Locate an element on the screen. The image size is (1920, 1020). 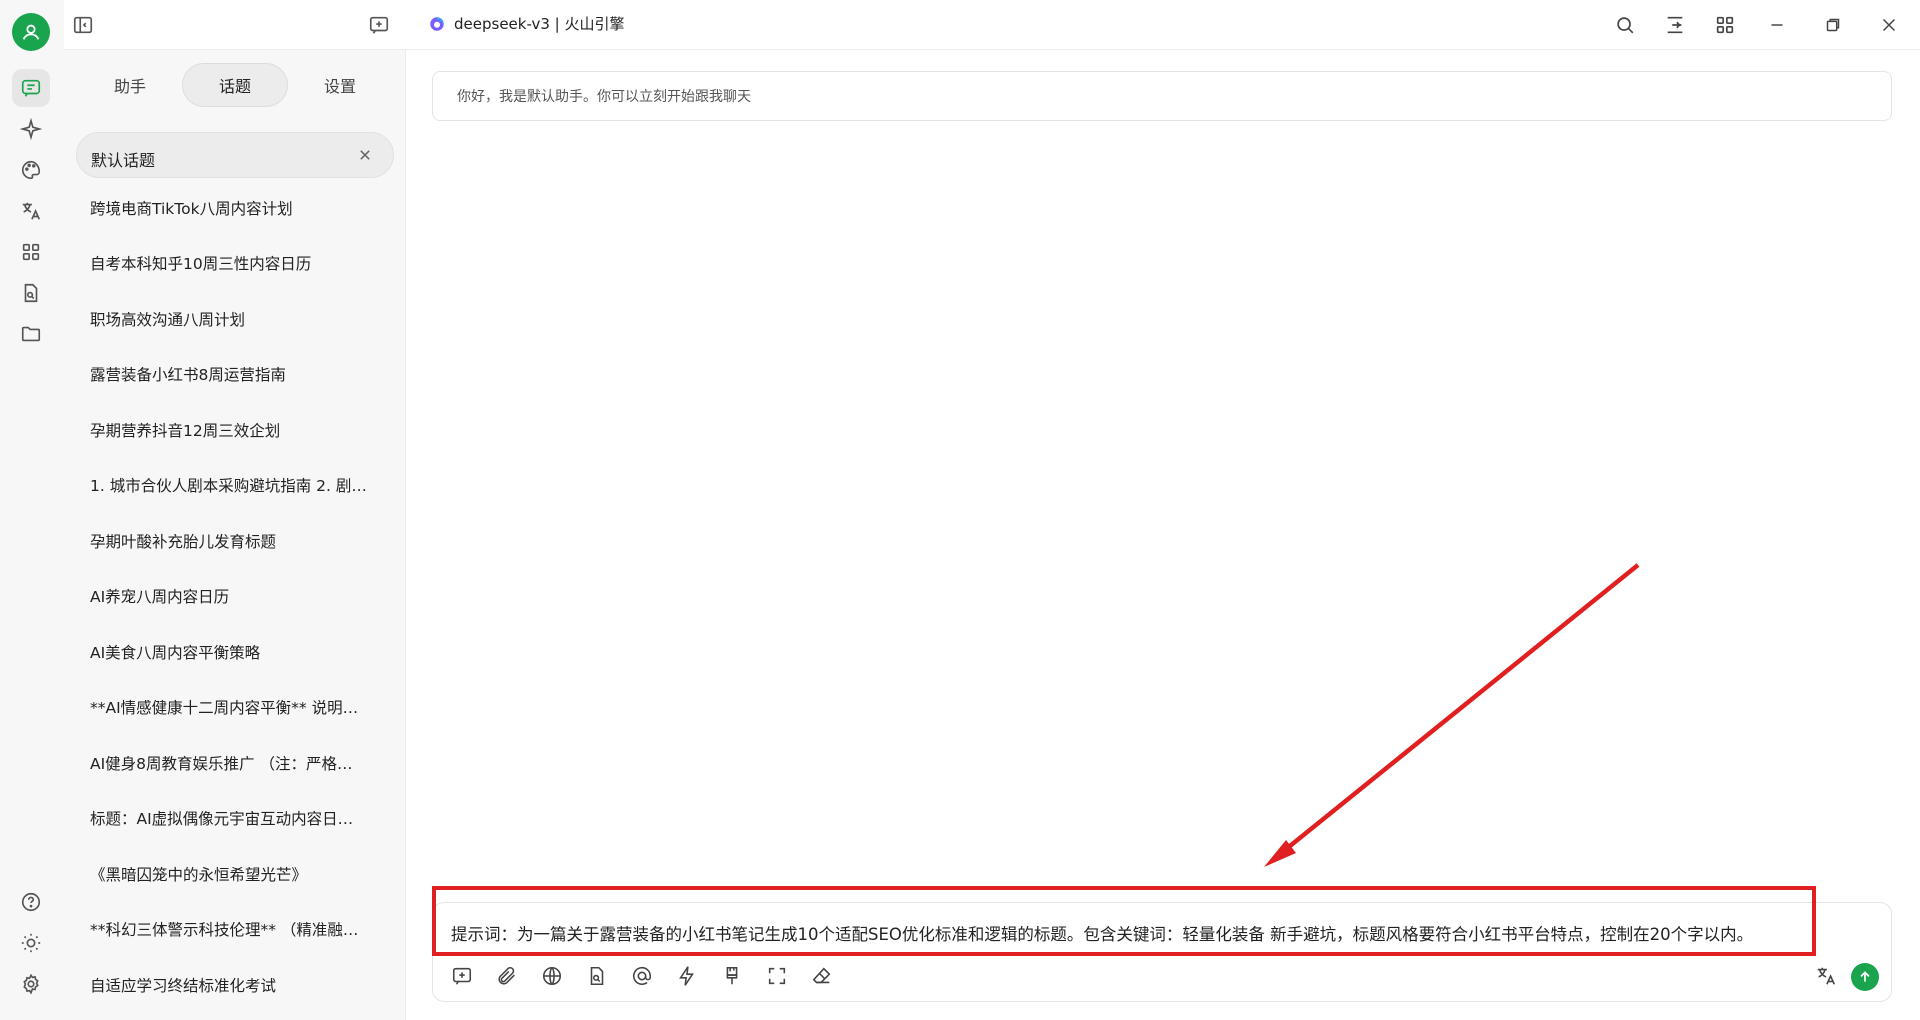
close-button is located at coordinates (1889, 25).